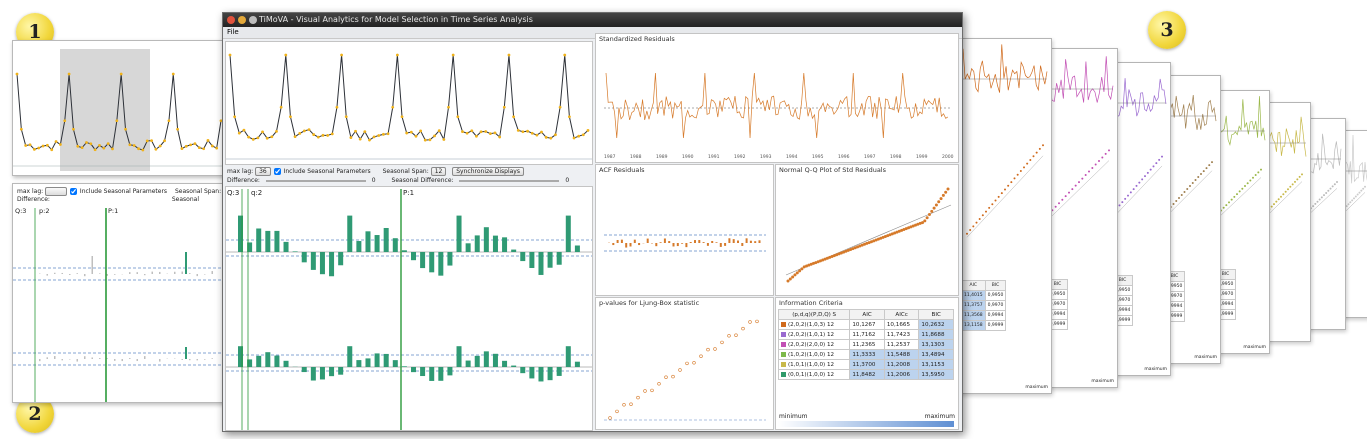 Image resolution: width=1367 pixels, height=439 pixels. Describe the element at coordinates (995, 285) in the screenshot. I see `model-table-header: BIC` at that location.